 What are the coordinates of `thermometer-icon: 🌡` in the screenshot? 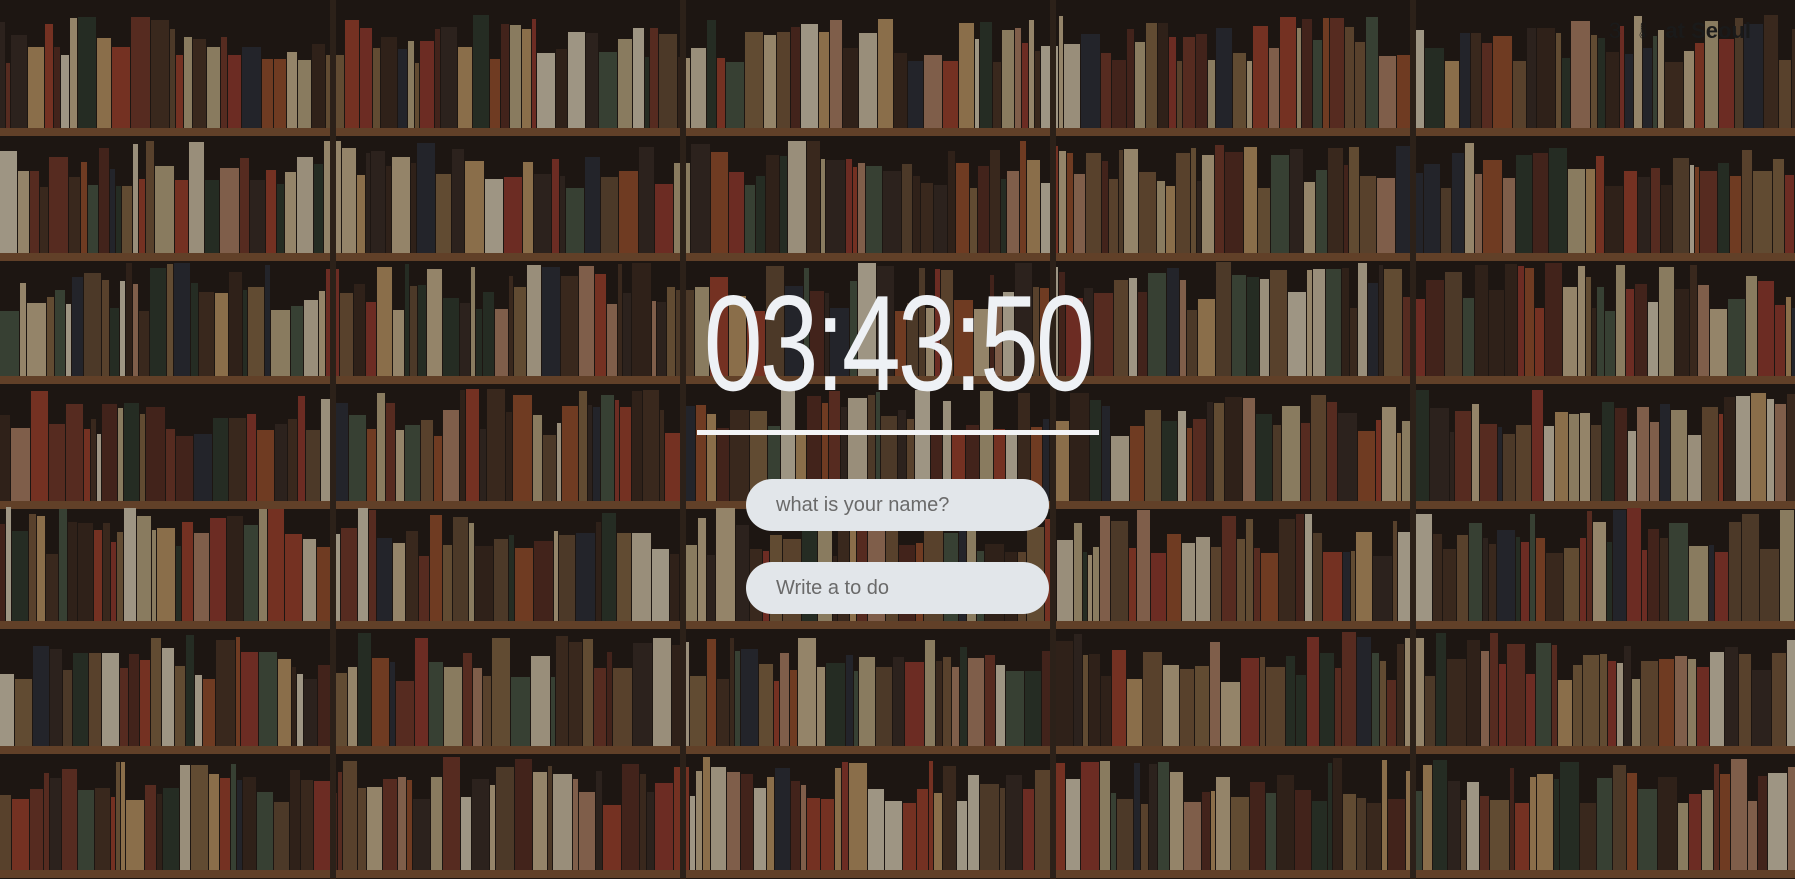 It's located at (1643, 31).